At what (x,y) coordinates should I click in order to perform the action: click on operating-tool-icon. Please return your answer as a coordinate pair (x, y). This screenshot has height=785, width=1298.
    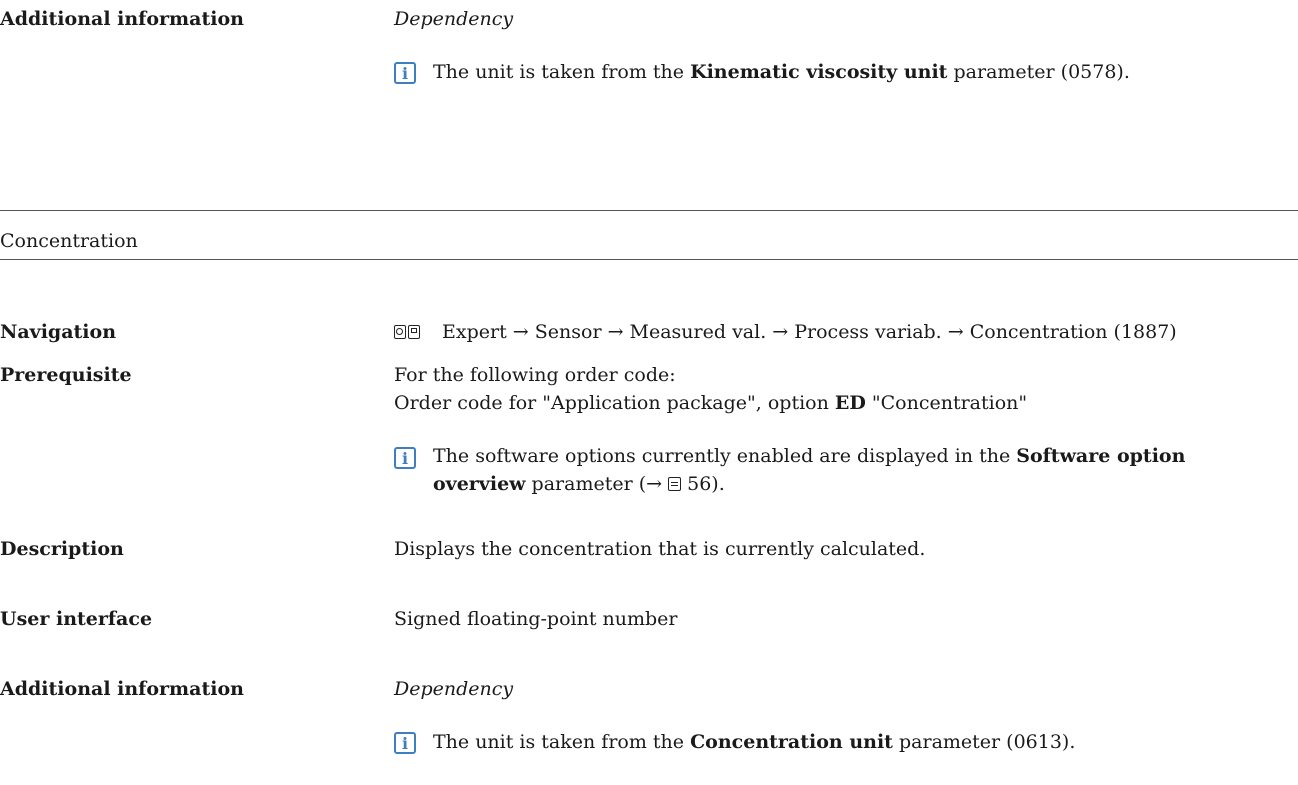
    Looking at the image, I should click on (414, 332).